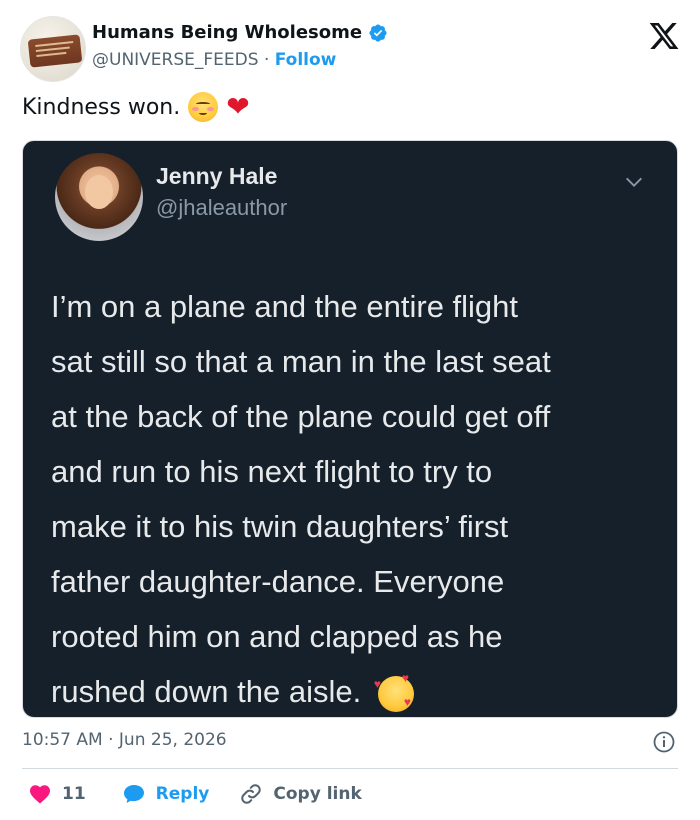  What do you see at coordinates (62, 740) in the screenshot?
I see `timestamp-time: 10:57 AM` at bounding box center [62, 740].